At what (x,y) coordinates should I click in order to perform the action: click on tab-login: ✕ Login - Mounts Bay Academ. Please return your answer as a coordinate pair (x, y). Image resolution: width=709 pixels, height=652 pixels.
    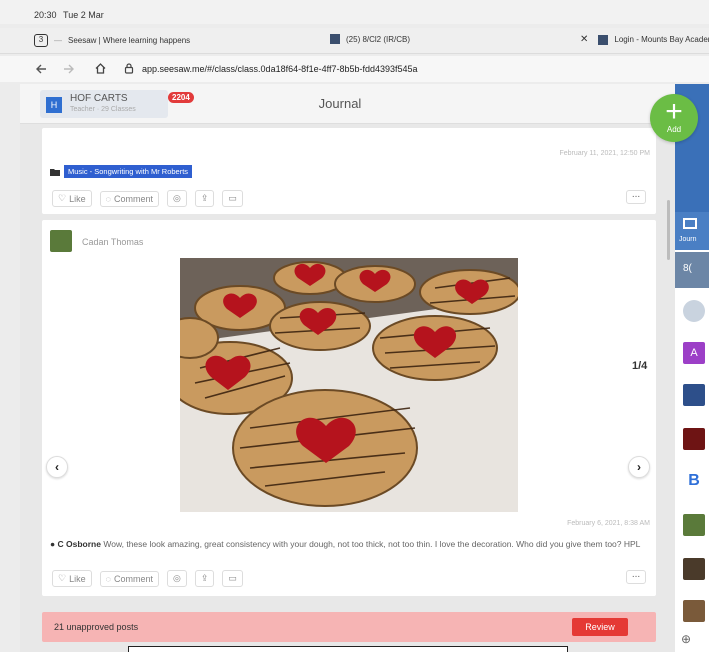
    Looking at the image, I should click on (644, 39).